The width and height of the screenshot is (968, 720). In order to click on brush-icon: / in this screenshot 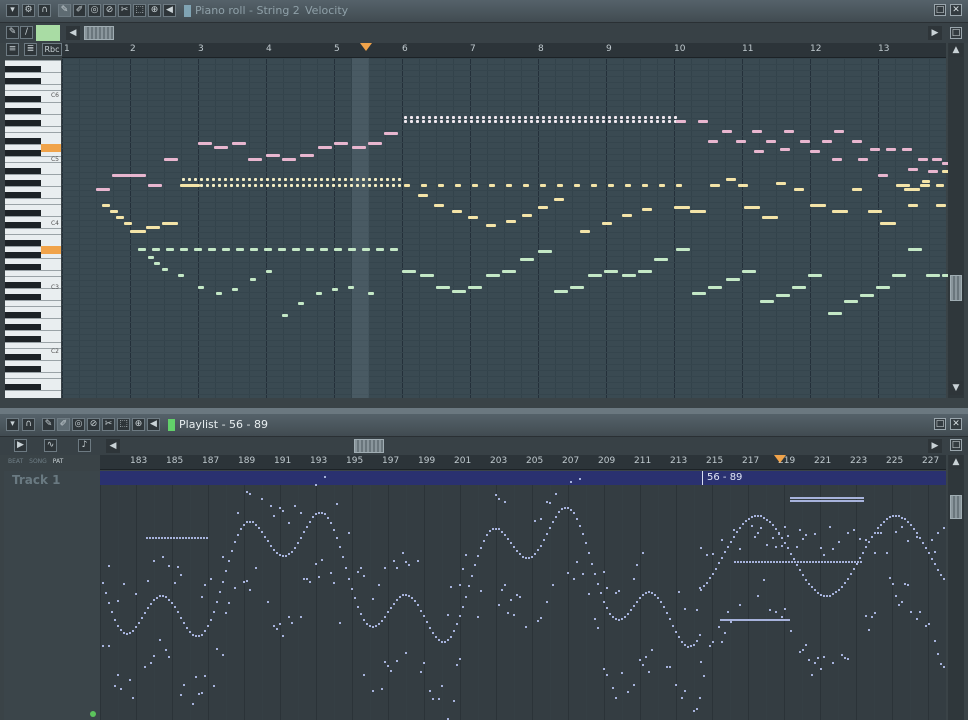, I will do `click(26, 32)`.